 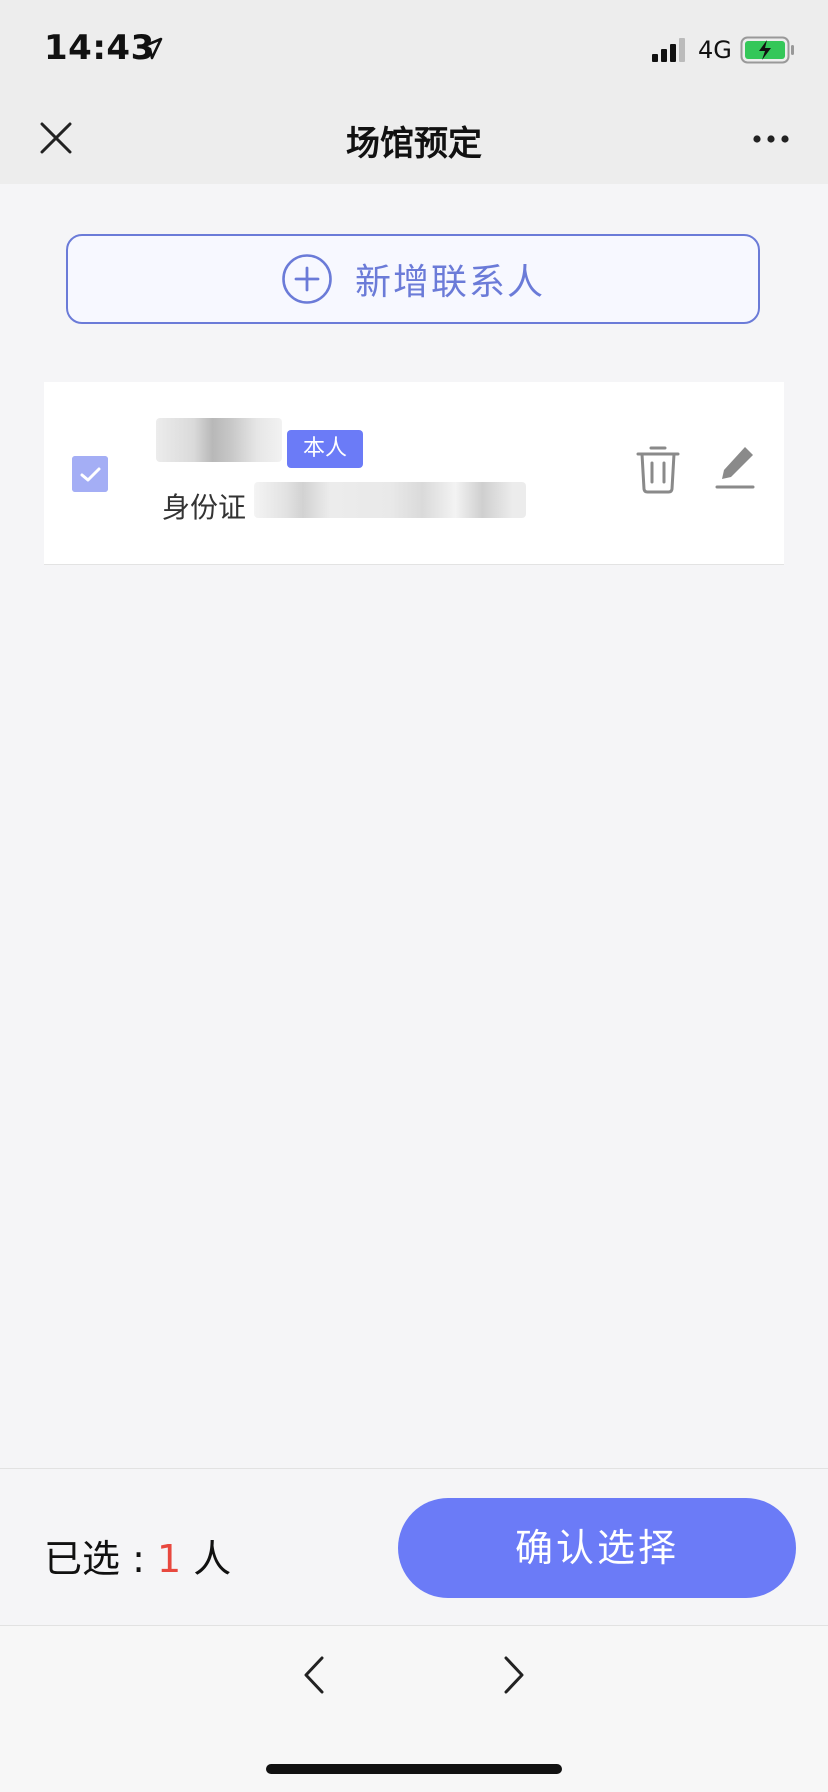 I want to click on pencil-icon, so click(x=735, y=467).